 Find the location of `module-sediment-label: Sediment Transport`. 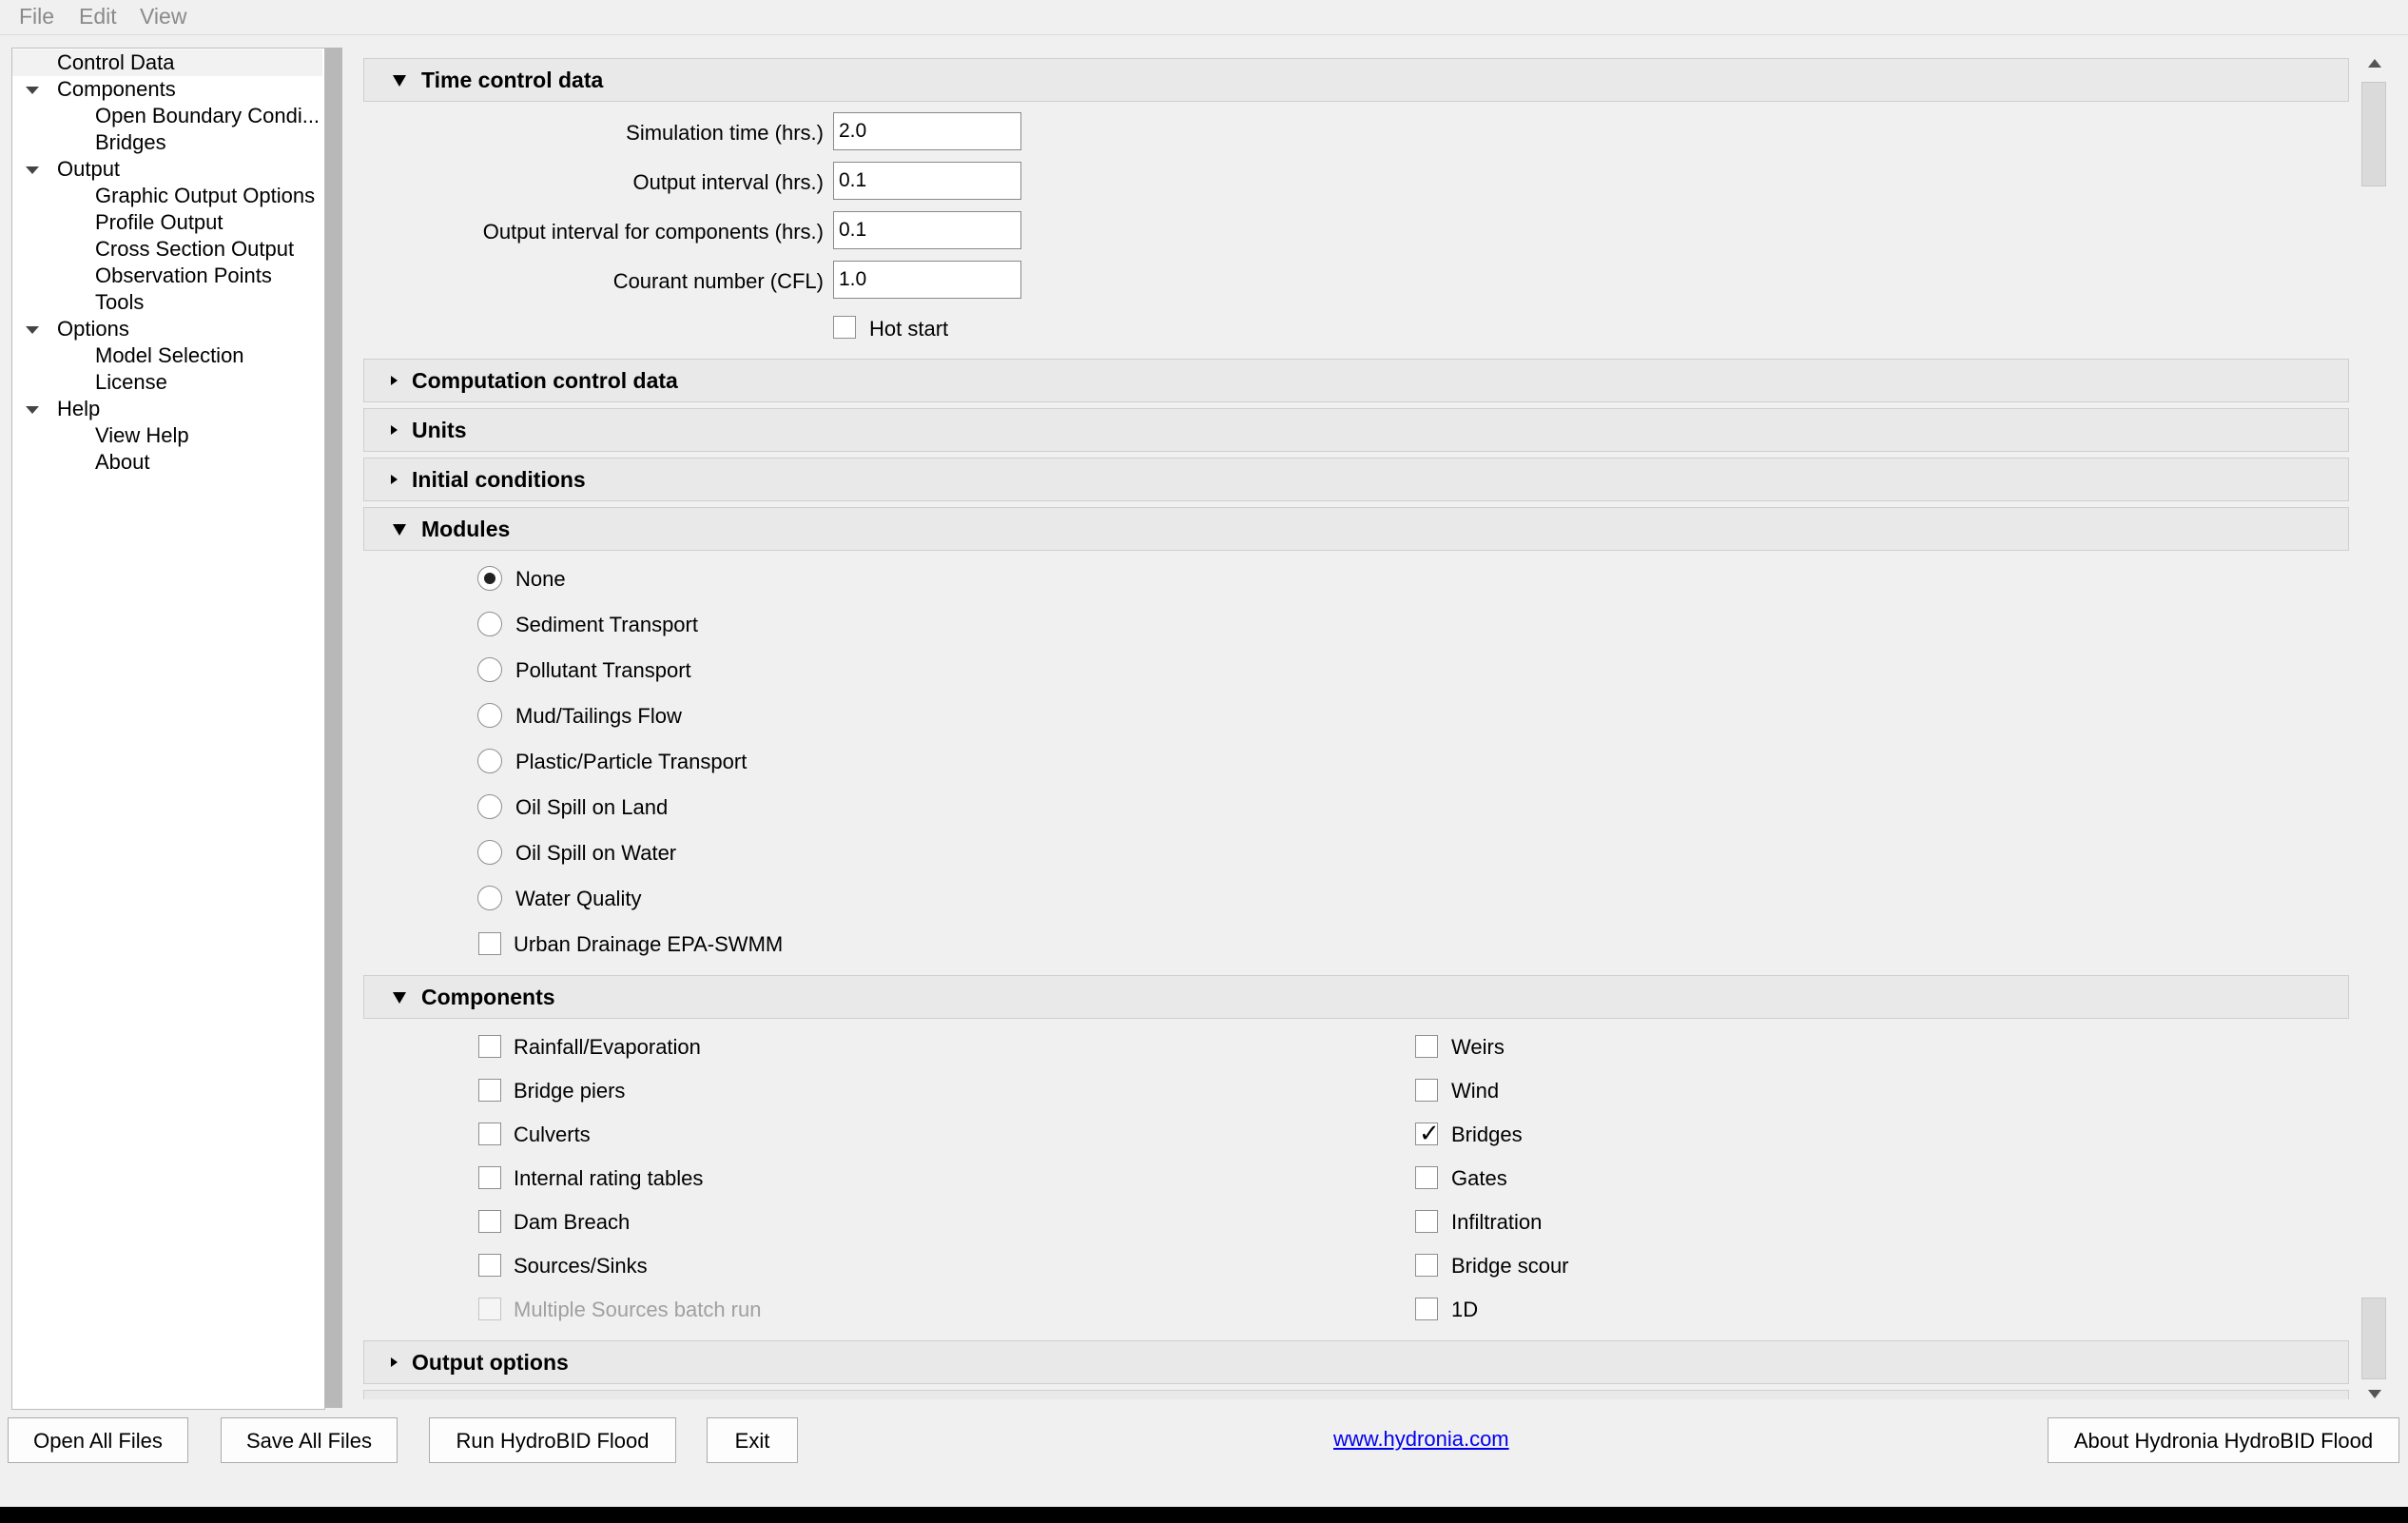

module-sediment-label: Sediment Transport is located at coordinates (606, 624).